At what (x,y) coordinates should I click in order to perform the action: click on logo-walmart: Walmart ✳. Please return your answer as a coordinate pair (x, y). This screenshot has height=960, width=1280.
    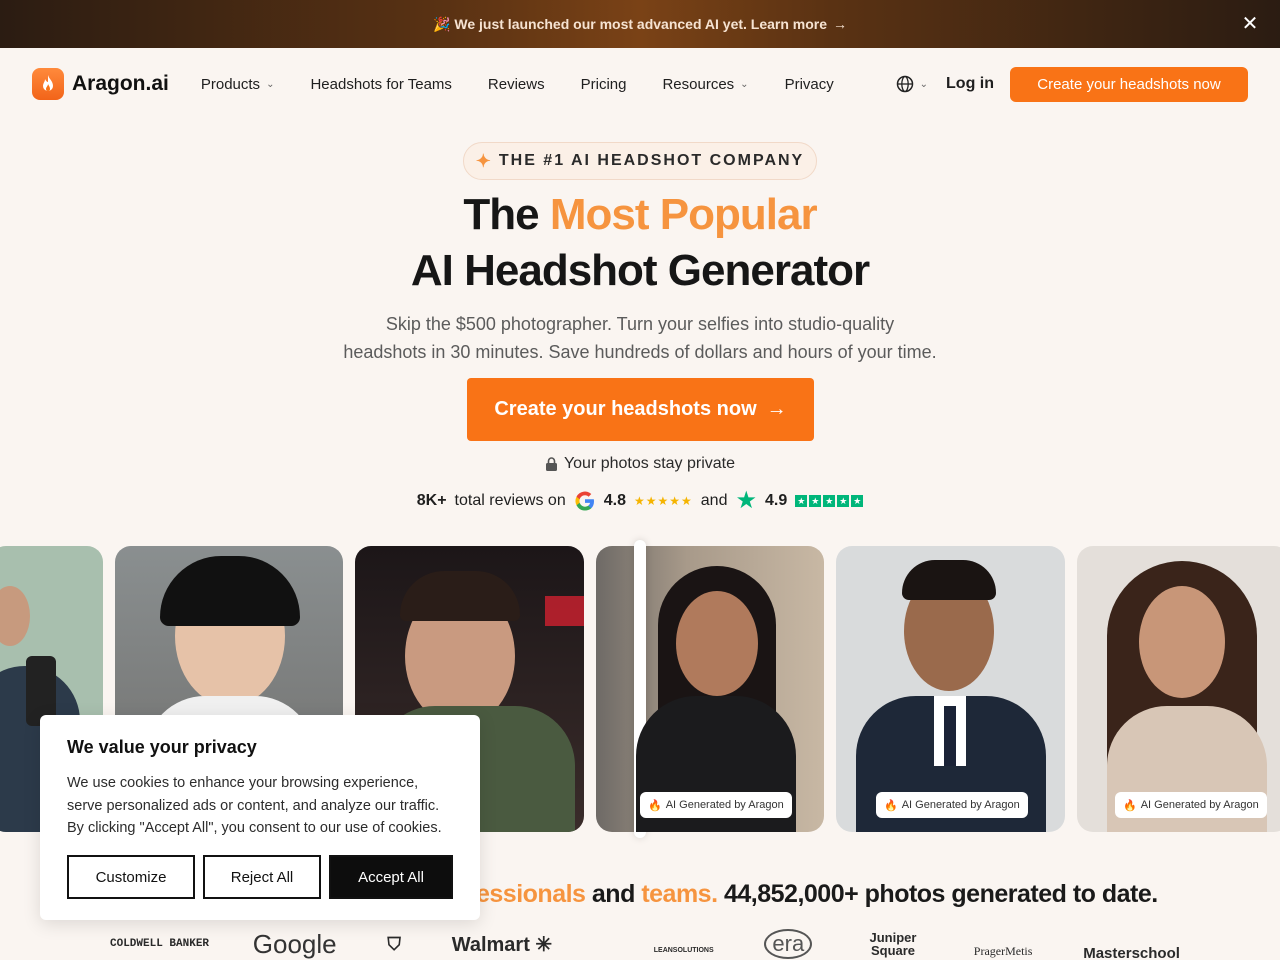
    Looking at the image, I should click on (502, 944).